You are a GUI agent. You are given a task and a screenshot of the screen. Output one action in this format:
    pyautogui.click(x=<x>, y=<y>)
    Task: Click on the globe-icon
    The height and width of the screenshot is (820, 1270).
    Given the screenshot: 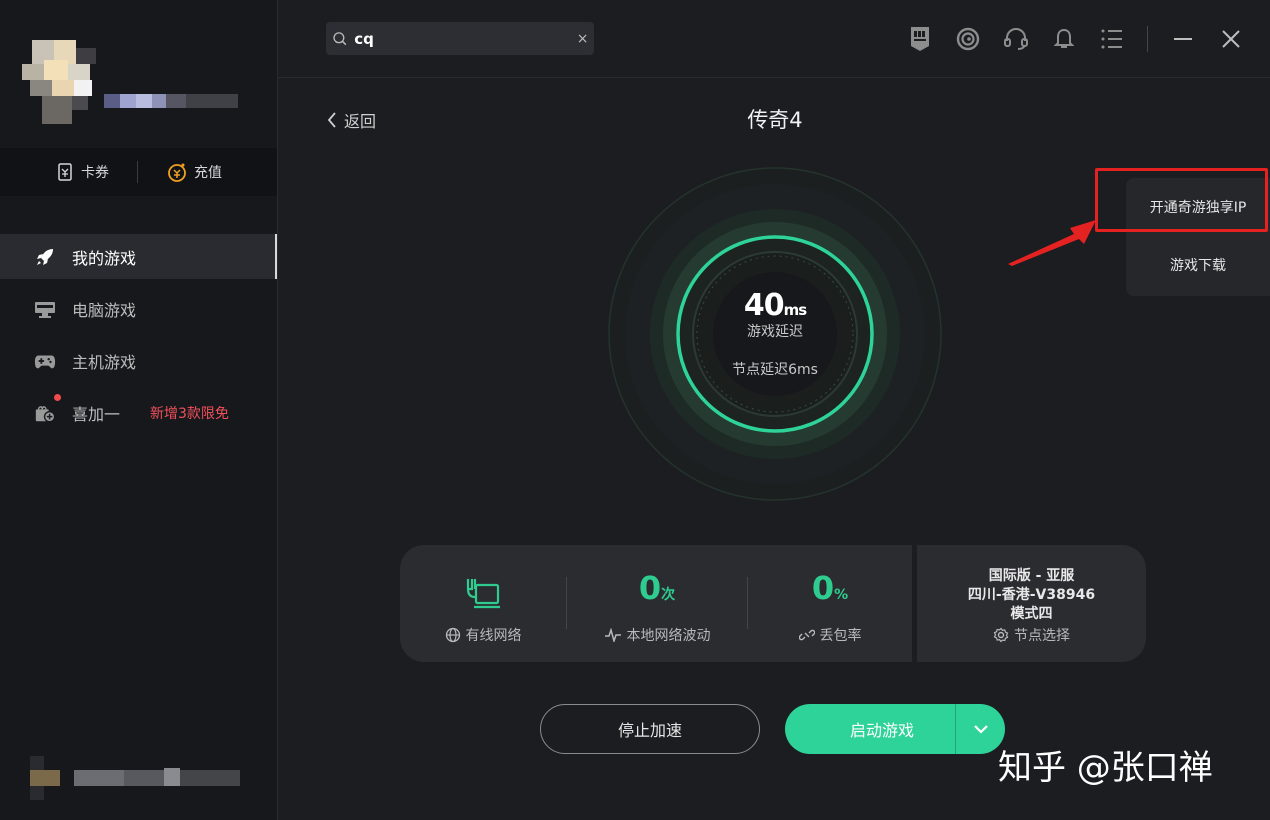 What is the action you would take?
    pyautogui.click(x=452, y=635)
    